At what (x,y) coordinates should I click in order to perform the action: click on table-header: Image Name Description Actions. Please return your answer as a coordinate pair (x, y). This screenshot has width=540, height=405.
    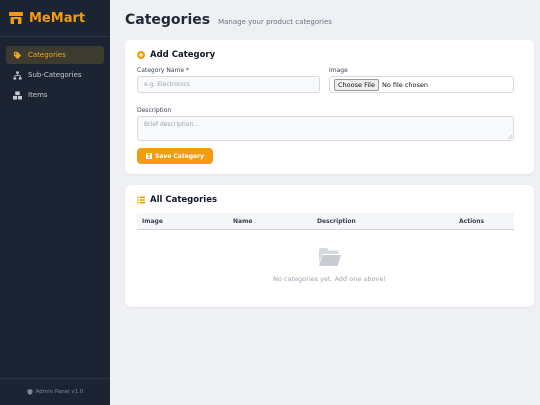
    Looking at the image, I should click on (325, 221).